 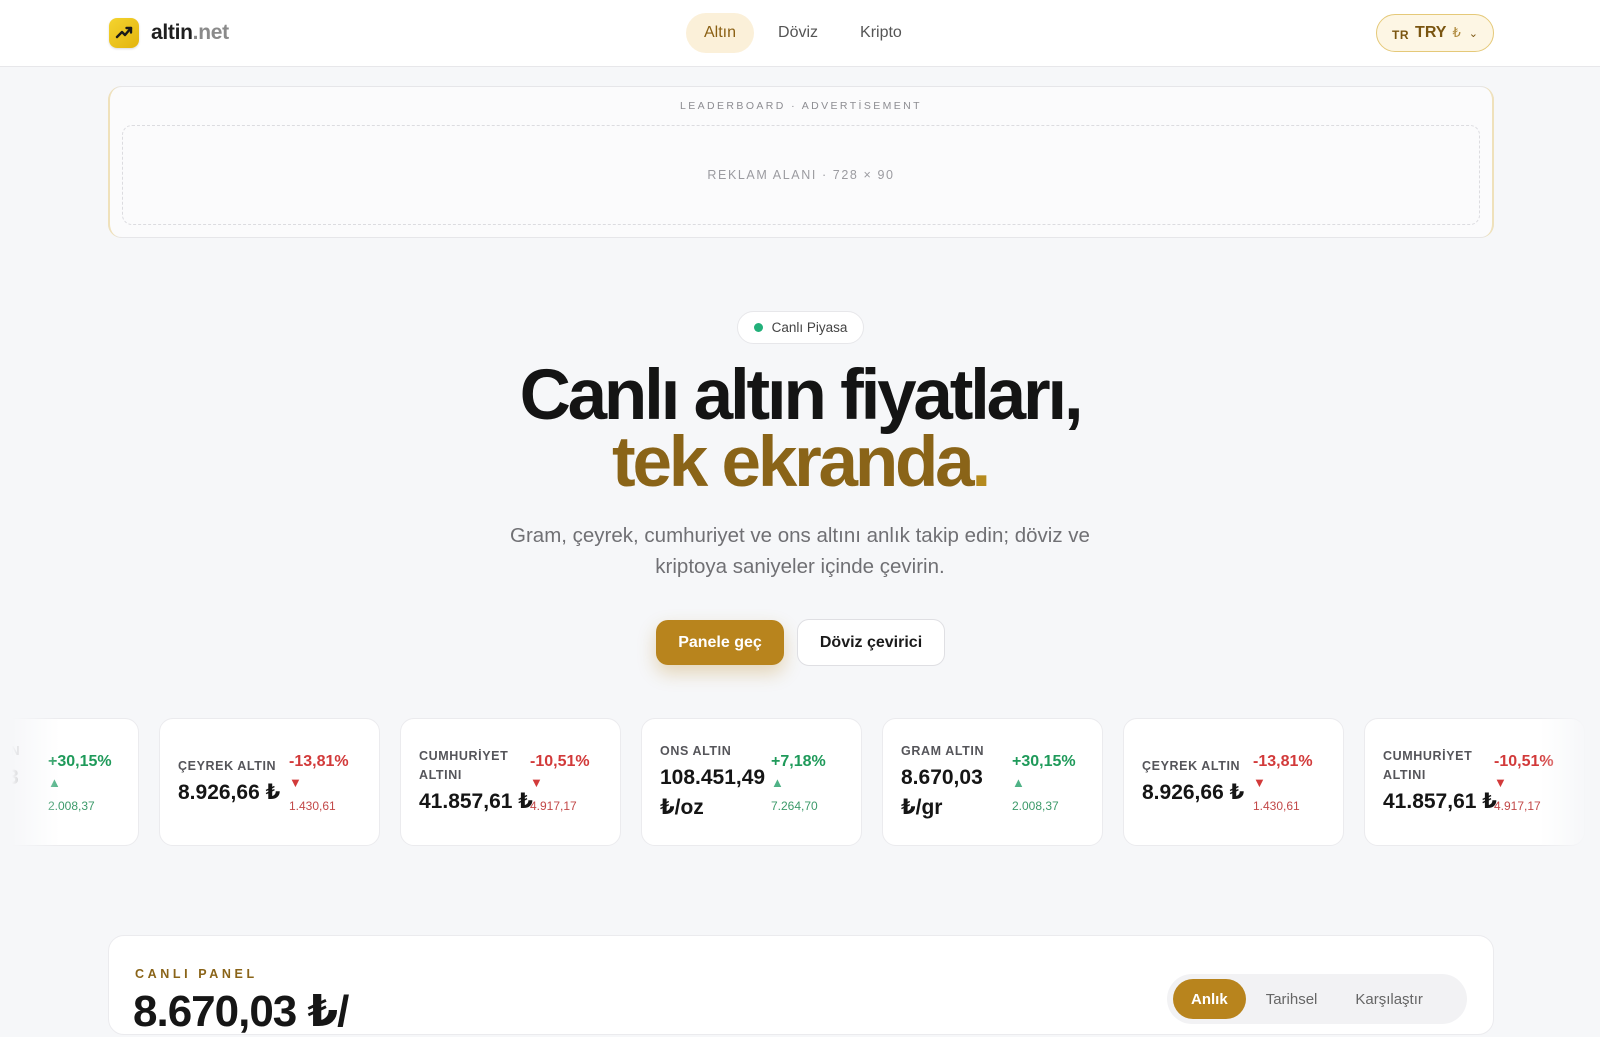 I want to click on main-nav: Altın Döviz Kripto, so click(x=803, y=33).